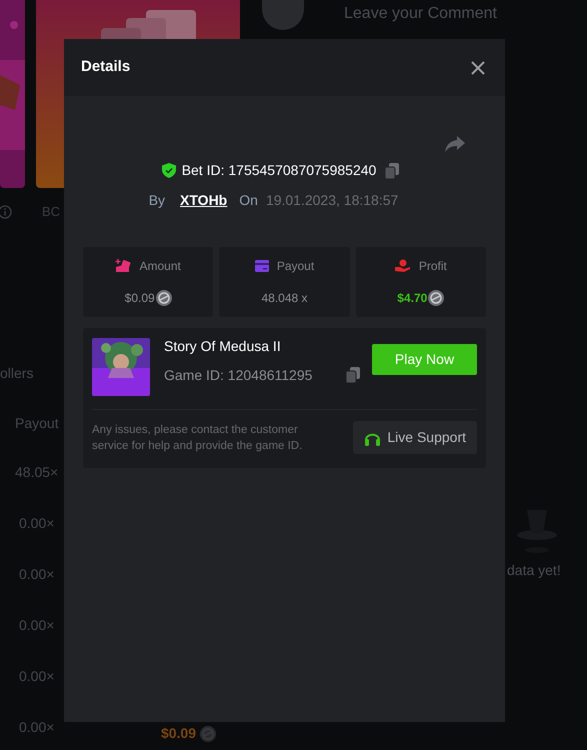  Describe the element at coordinates (279, 170) in the screenshot. I see `bet-id: Bet ID: 1755457087075985240` at that location.